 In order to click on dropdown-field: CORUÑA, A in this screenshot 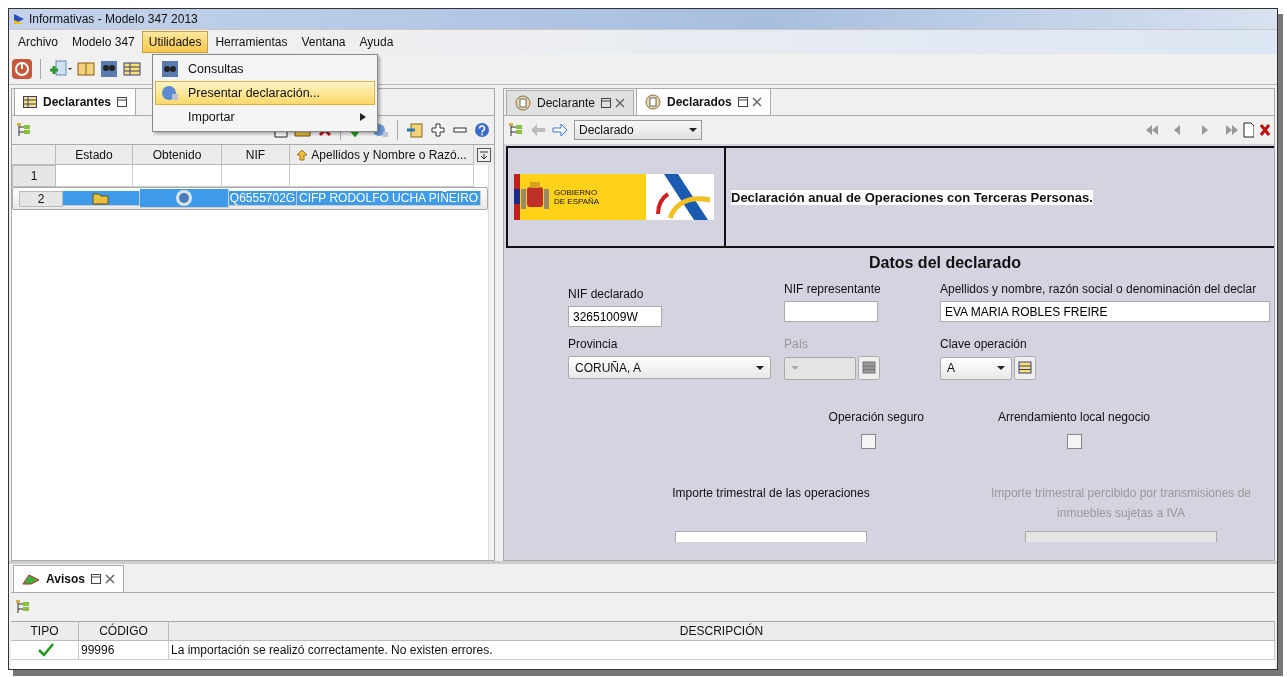, I will do `click(669, 367)`.